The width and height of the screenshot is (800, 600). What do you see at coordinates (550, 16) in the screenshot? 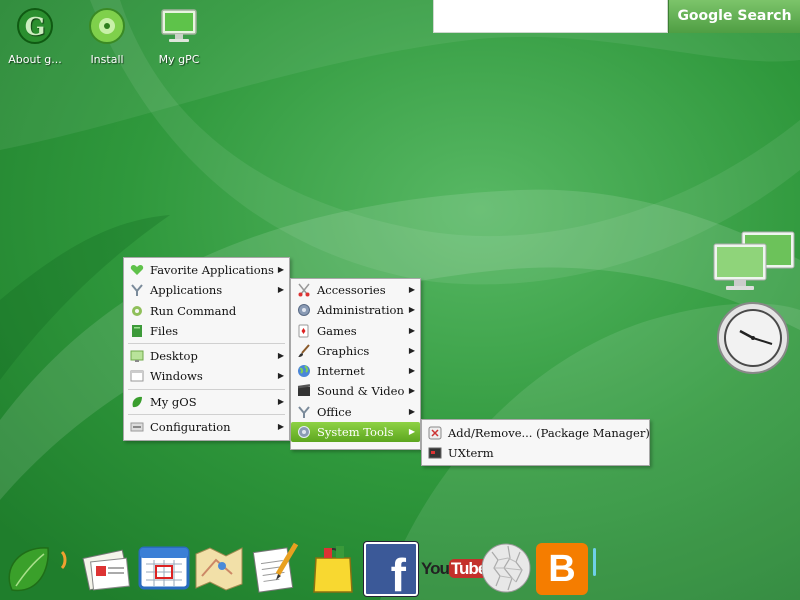
I see `search-input` at bounding box center [550, 16].